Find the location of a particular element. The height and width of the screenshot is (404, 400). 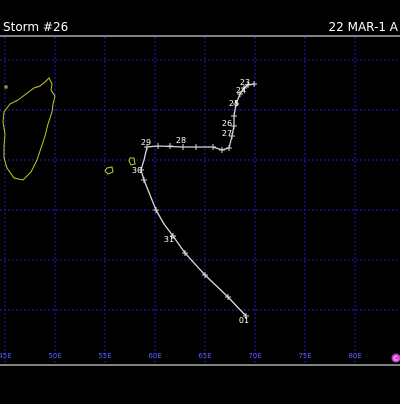

track-day-label: 31 is located at coordinates (169, 239).